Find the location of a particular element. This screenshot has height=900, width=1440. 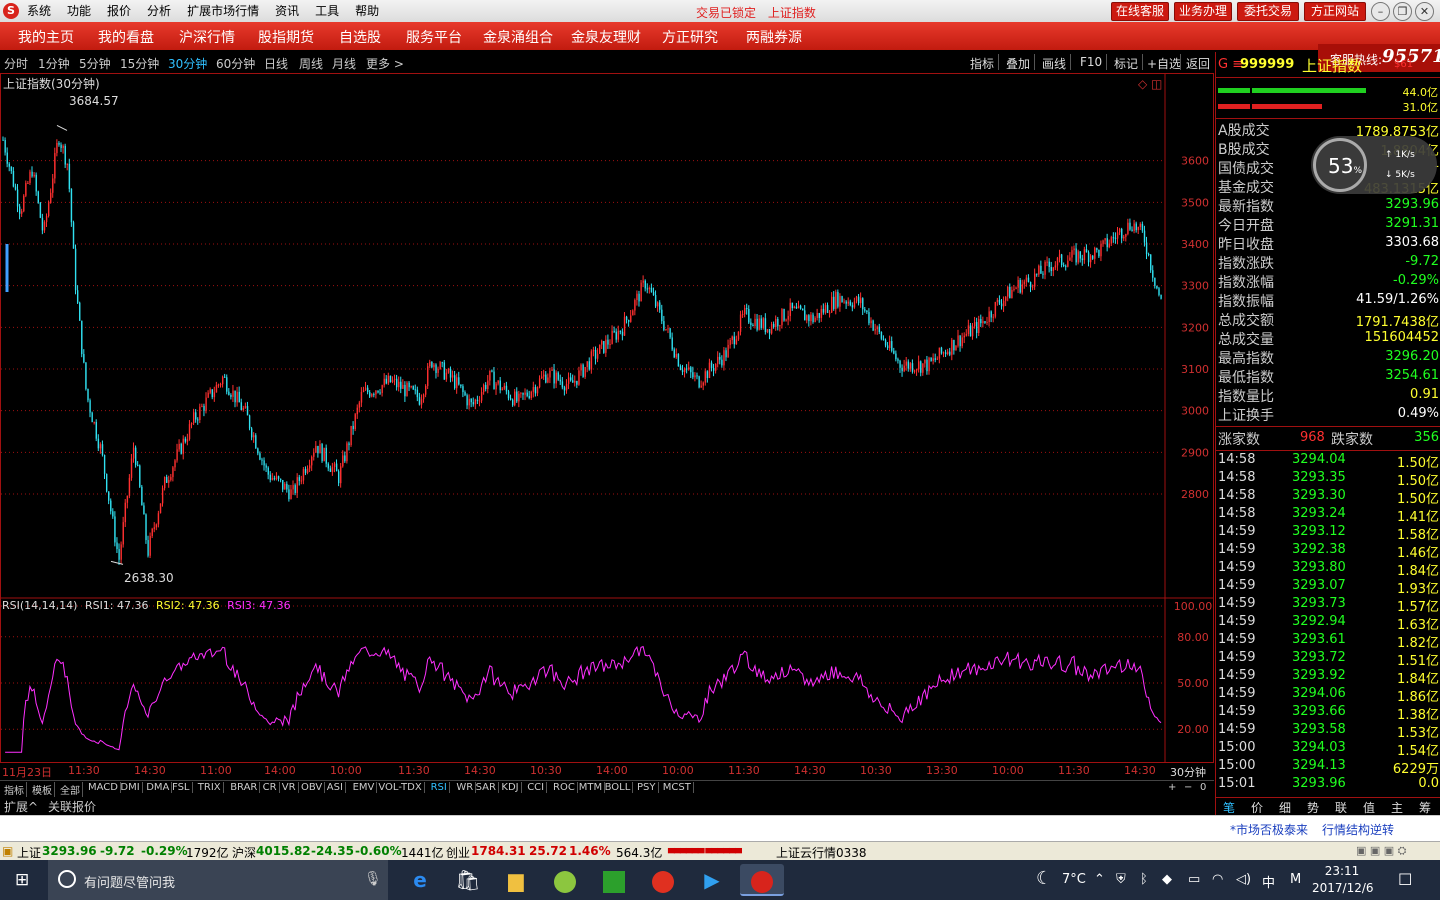

ime-mode: M is located at coordinates (1295, 879).